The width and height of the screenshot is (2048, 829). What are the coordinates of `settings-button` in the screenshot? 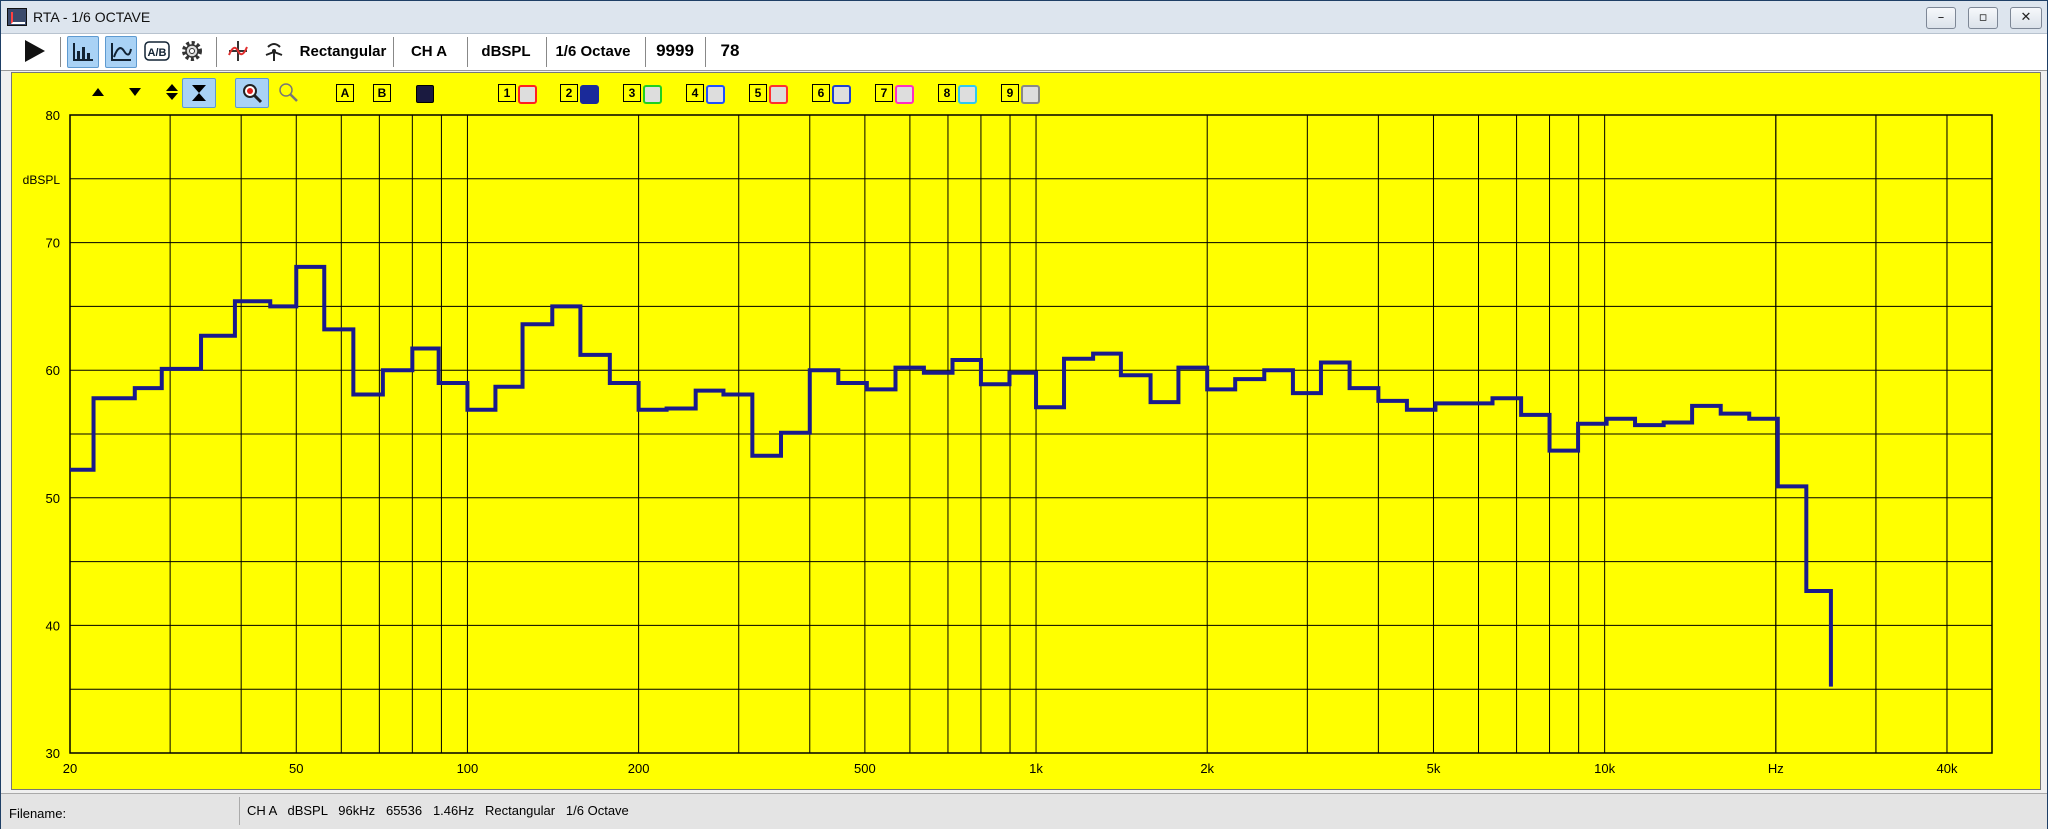 It's located at (192, 51).